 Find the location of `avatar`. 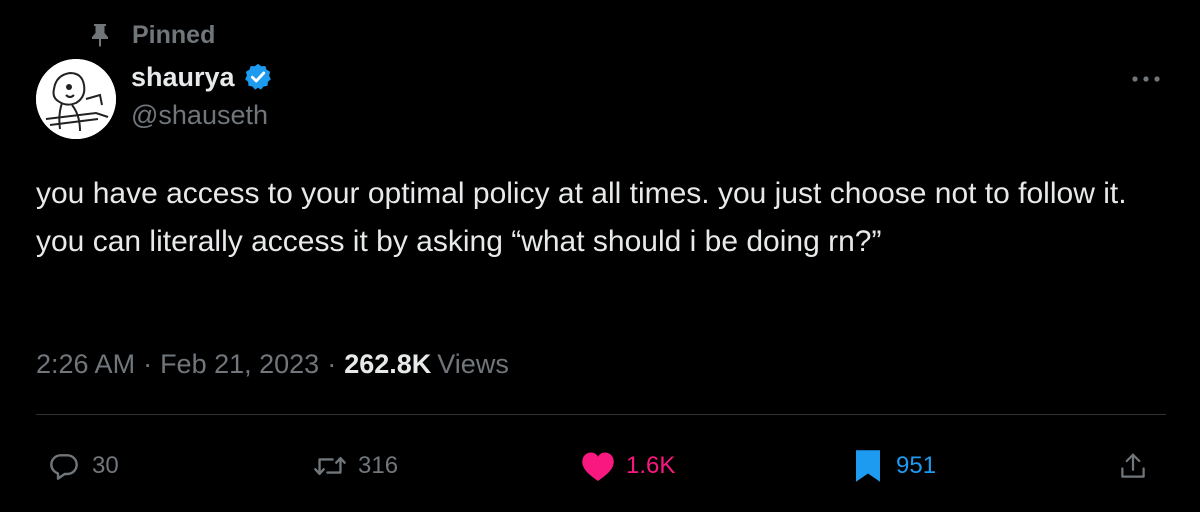

avatar is located at coordinates (76, 99).